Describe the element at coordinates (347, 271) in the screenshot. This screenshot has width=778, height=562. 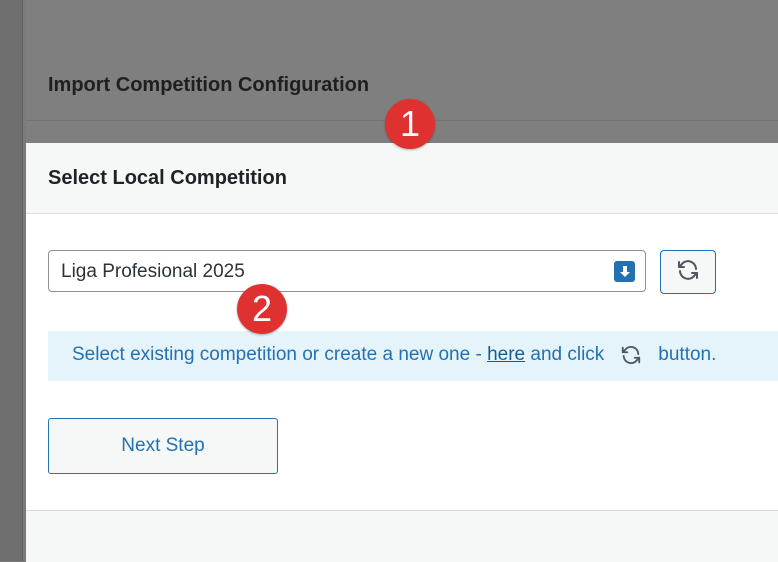
I see `competition-select: Liga Profesional 2025` at that location.